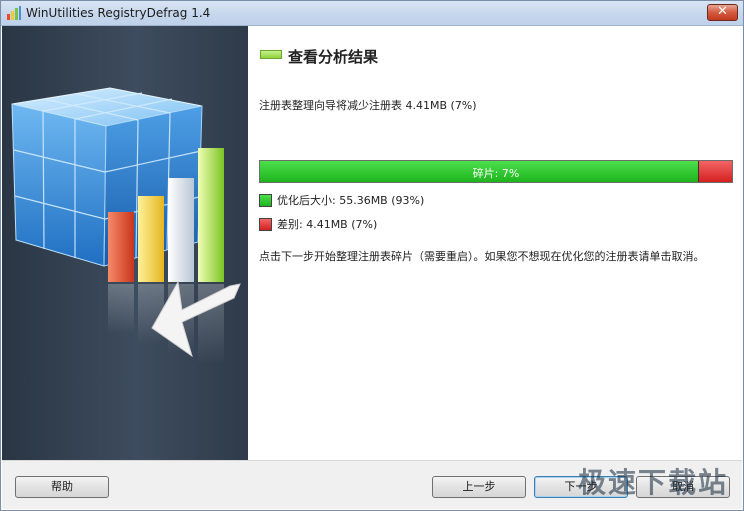 This screenshot has height=511, width=744. I want to click on result-progress-bar: 碎片: 7%, so click(496, 171).